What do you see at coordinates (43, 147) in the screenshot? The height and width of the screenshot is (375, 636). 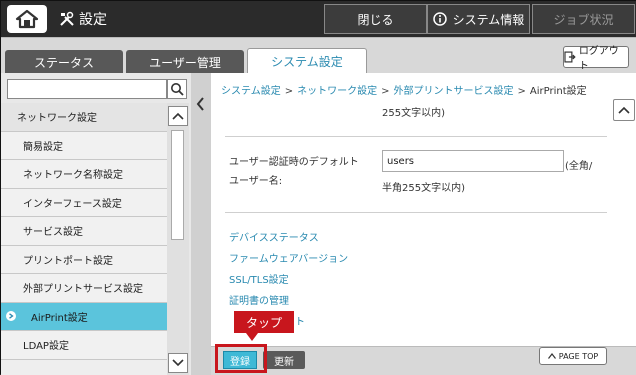 I see `sidebar-item-label: 簡易設定` at bounding box center [43, 147].